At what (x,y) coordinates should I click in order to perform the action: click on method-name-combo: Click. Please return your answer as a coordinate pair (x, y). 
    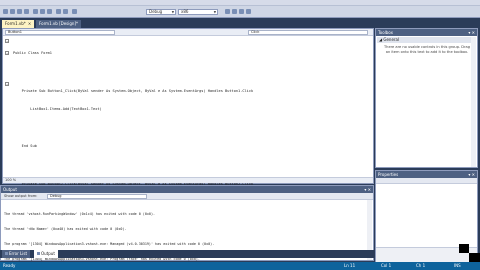
    Looking at the image, I should click on (308, 32).